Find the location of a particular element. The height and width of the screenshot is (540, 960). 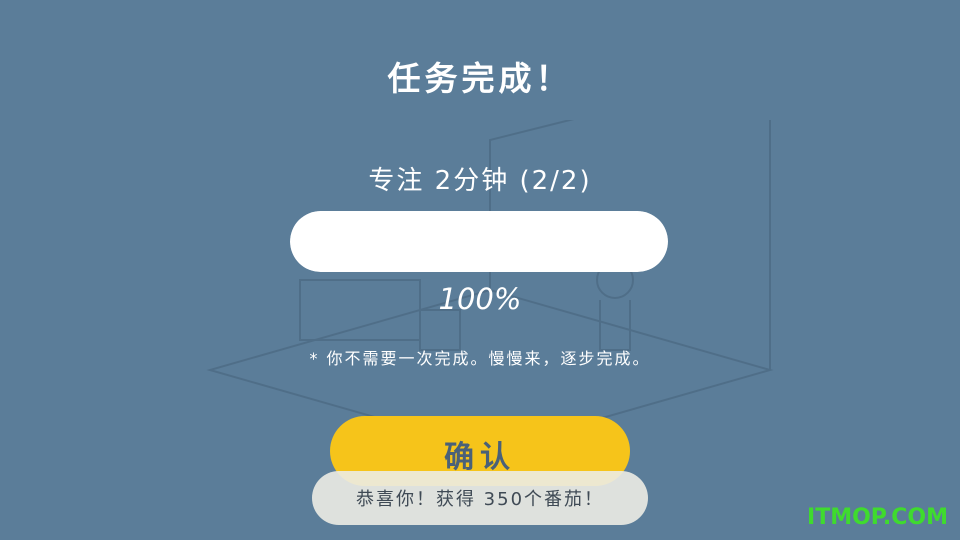

progress-fill is located at coordinates (479, 241).